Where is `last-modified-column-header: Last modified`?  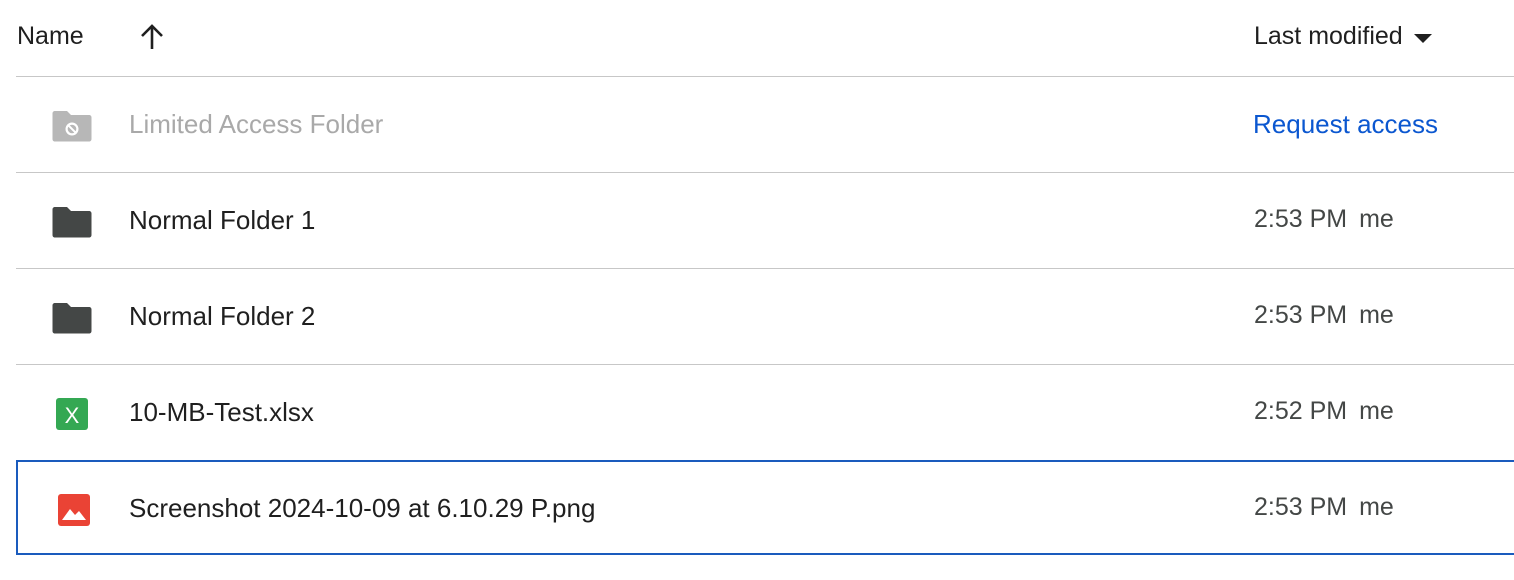
last-modified-column-header: Last modified is located at coordinates (1343, 36).